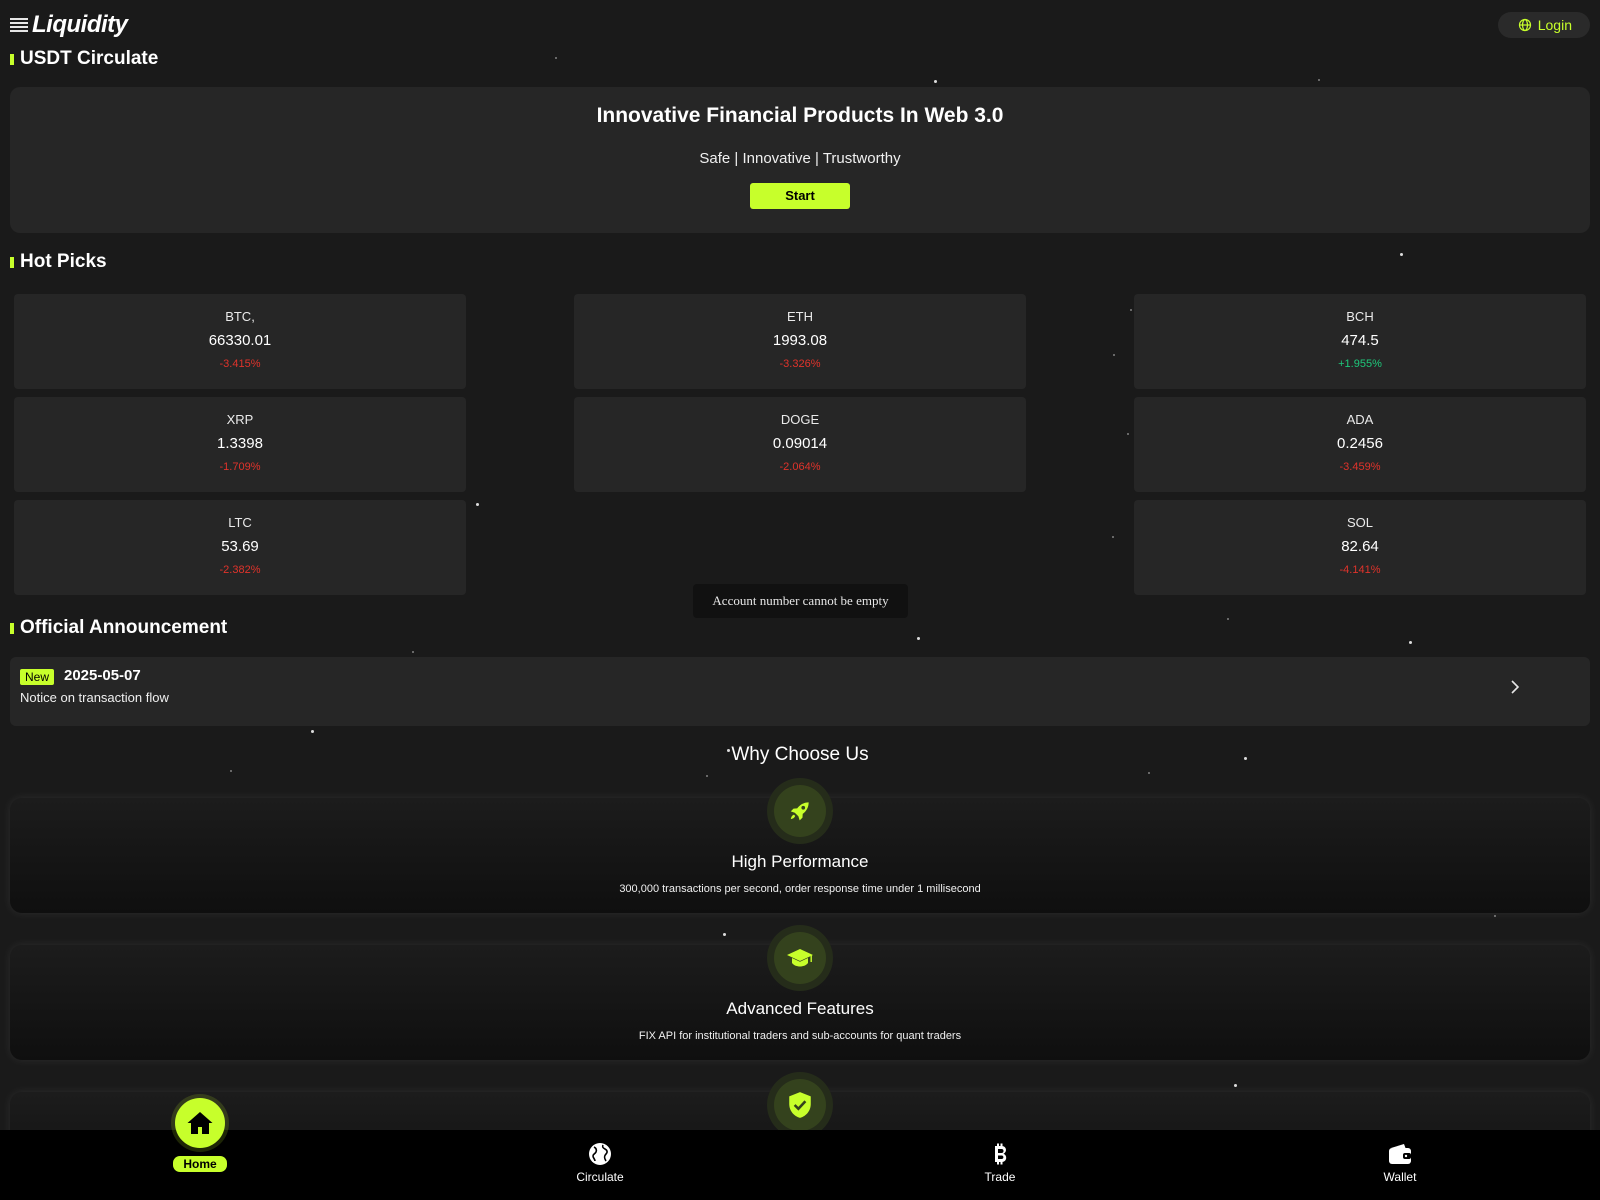 This screenshot has width=1600, height=1200. I want to click on hero-tagline: Safe | Innovative | Trustworthy, so click(800, 158).